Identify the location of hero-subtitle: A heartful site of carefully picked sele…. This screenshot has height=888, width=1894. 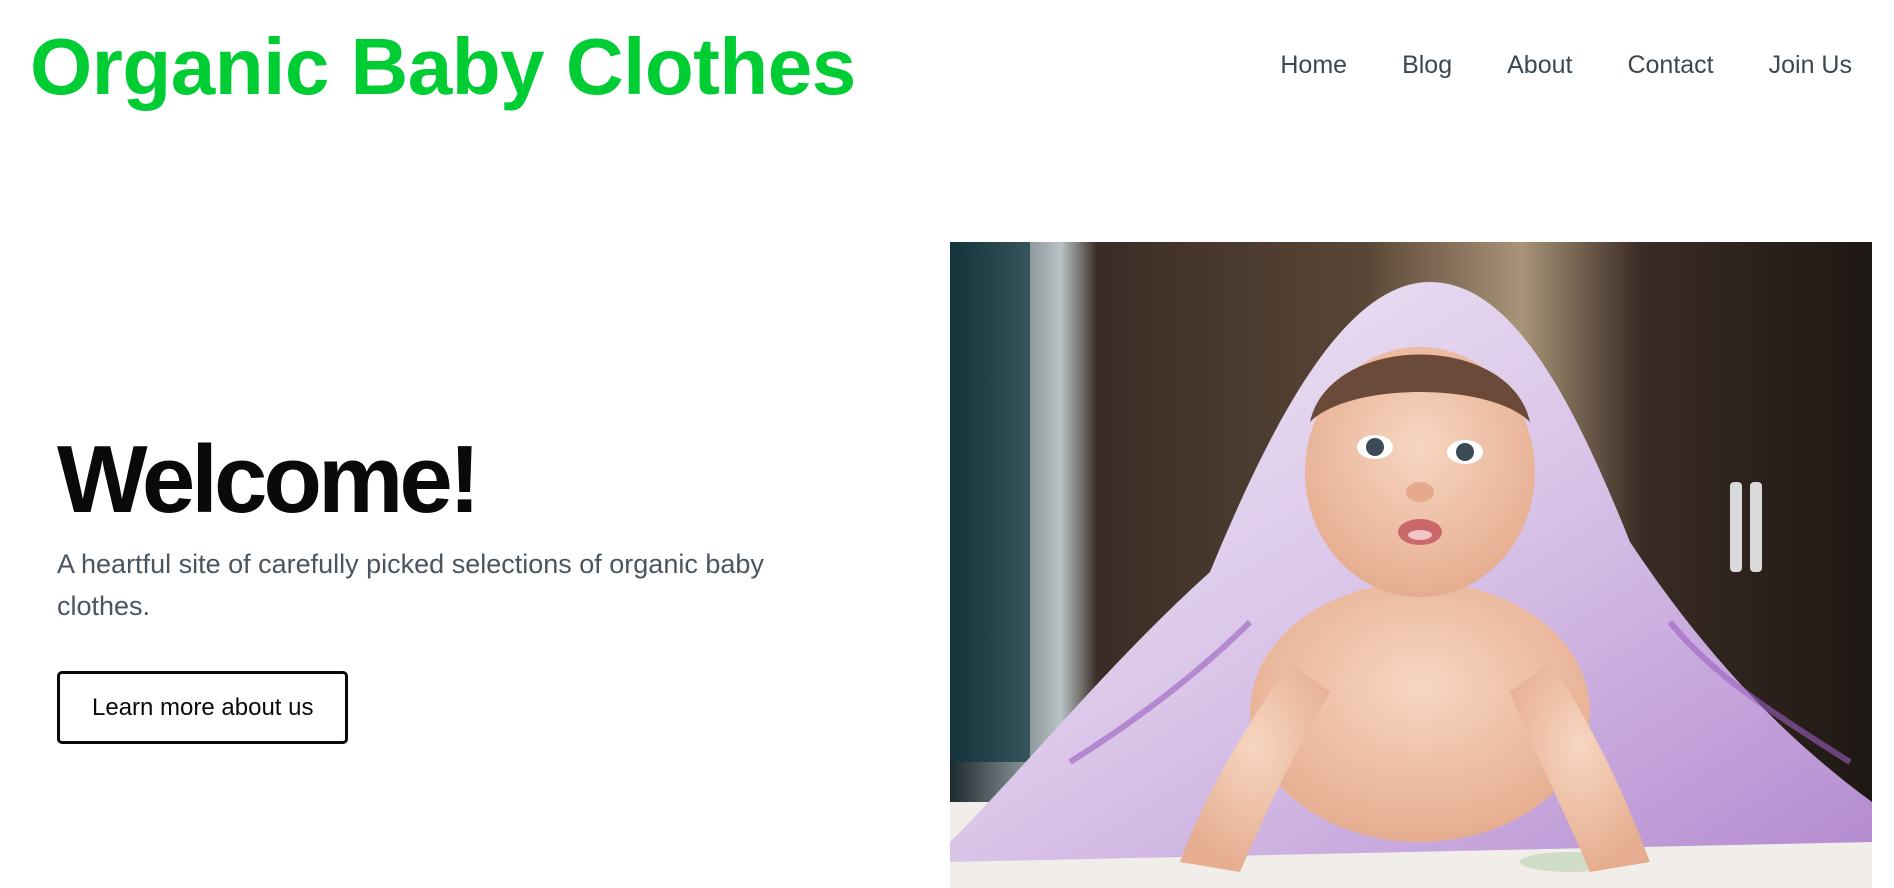
(410, 585).